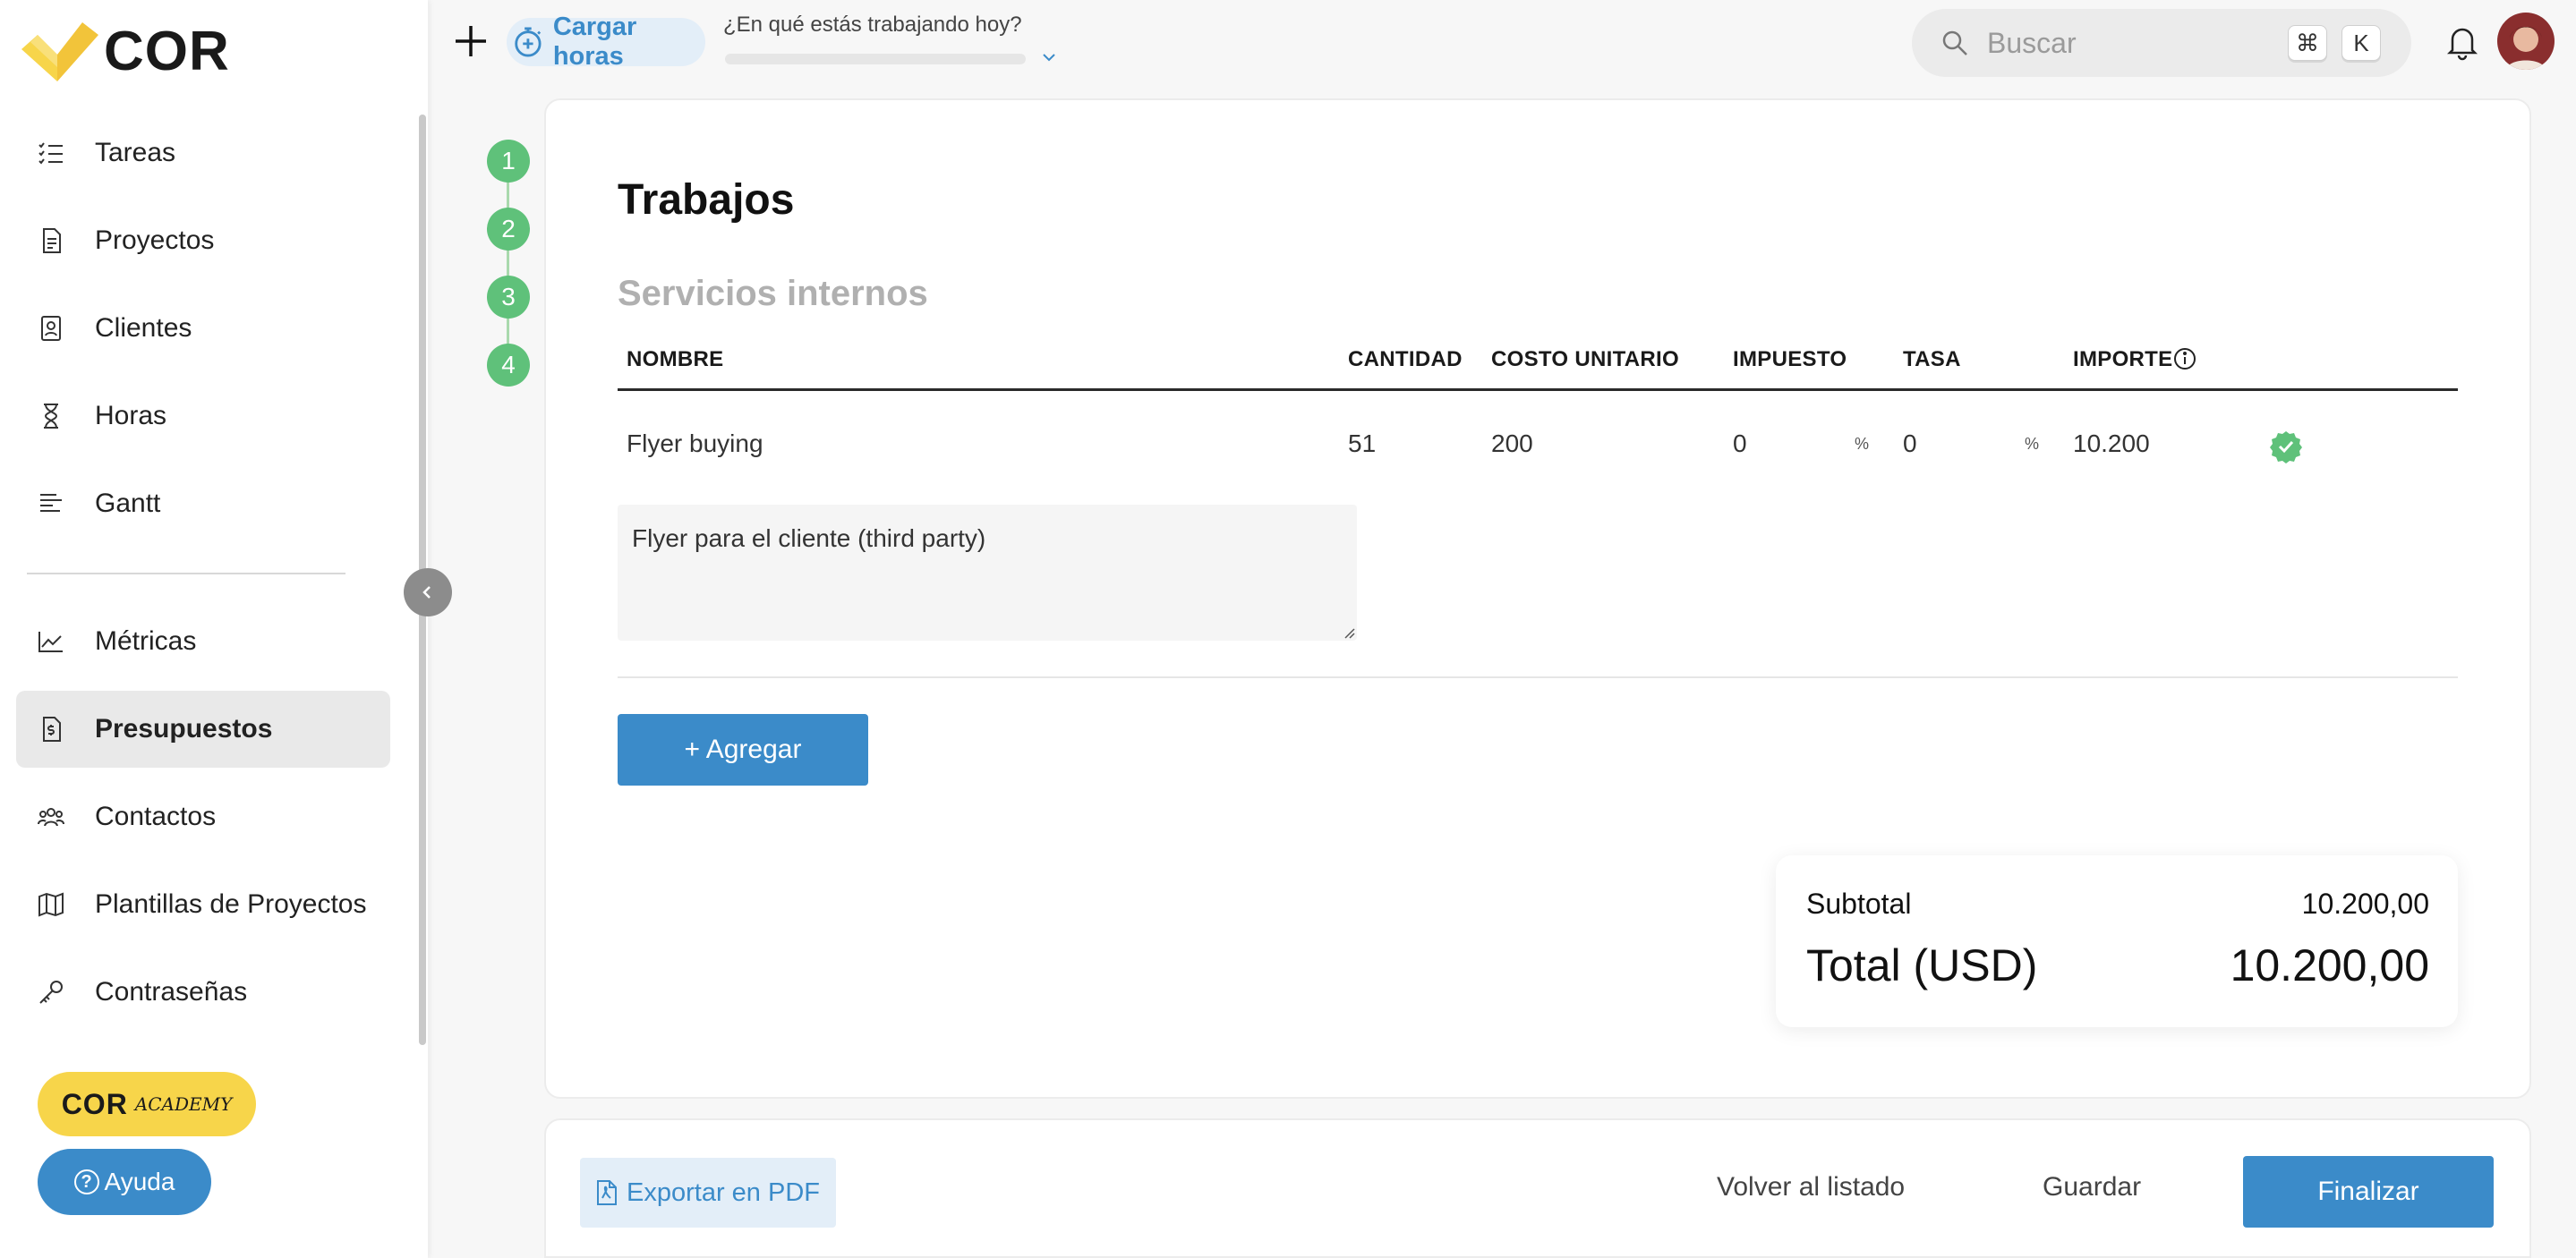  What do you see at coordinates (131, 415) in the screenshot?
I see `sidebar-item-label: Horas` at bounding box center [131, 415].